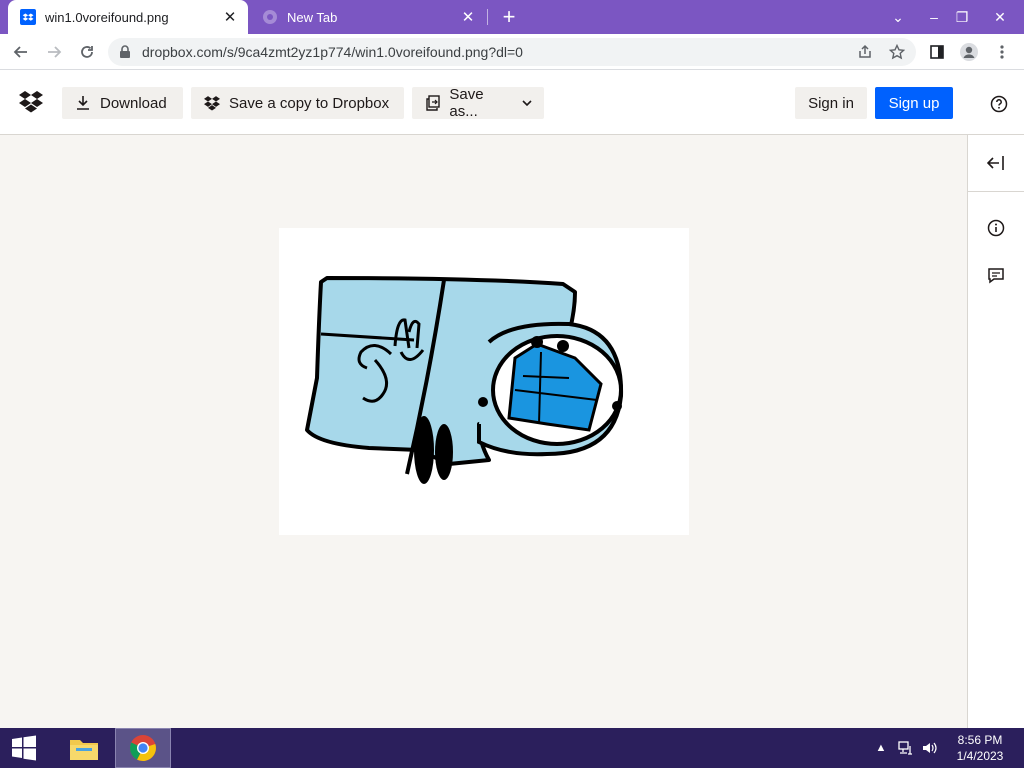 The width and height of the screenshot is (1024, 768). Describe the element at coordinates (487, 17) in the screenshot. I see `tab-separator` at that location.